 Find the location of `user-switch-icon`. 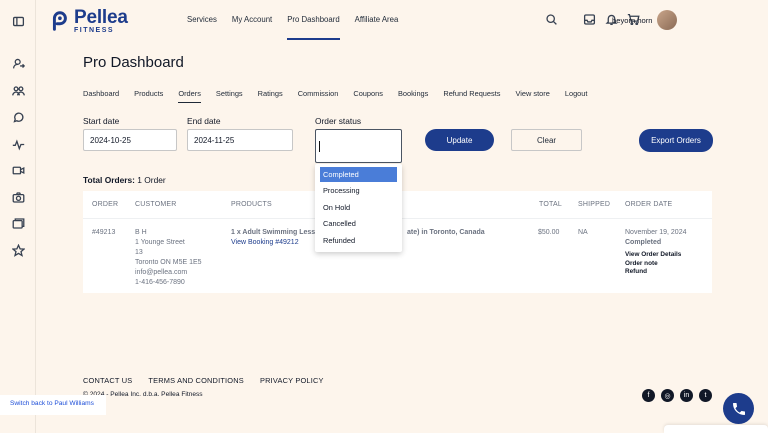

user-switch-icon is located at coordinates (18, 63).